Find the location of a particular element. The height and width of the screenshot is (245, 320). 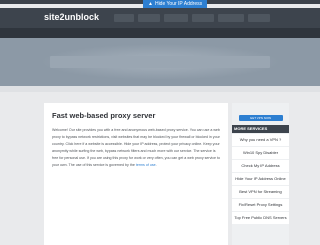

site-logo: site2unblock is located at coordinates (71, 17).